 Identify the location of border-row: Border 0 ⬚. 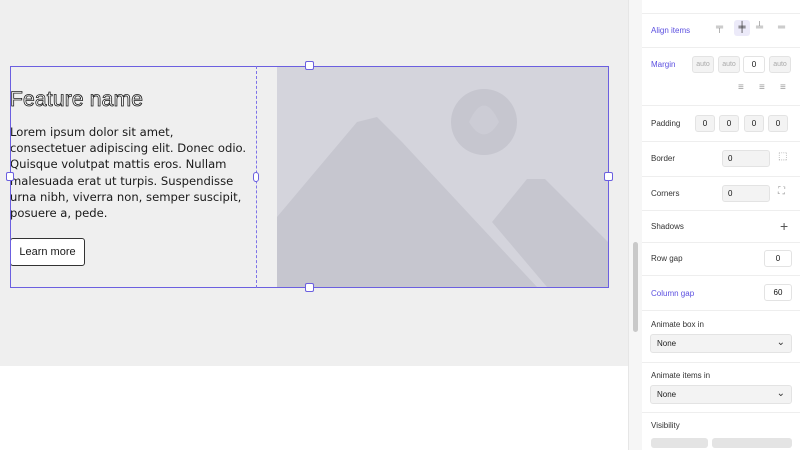
(721, 159).